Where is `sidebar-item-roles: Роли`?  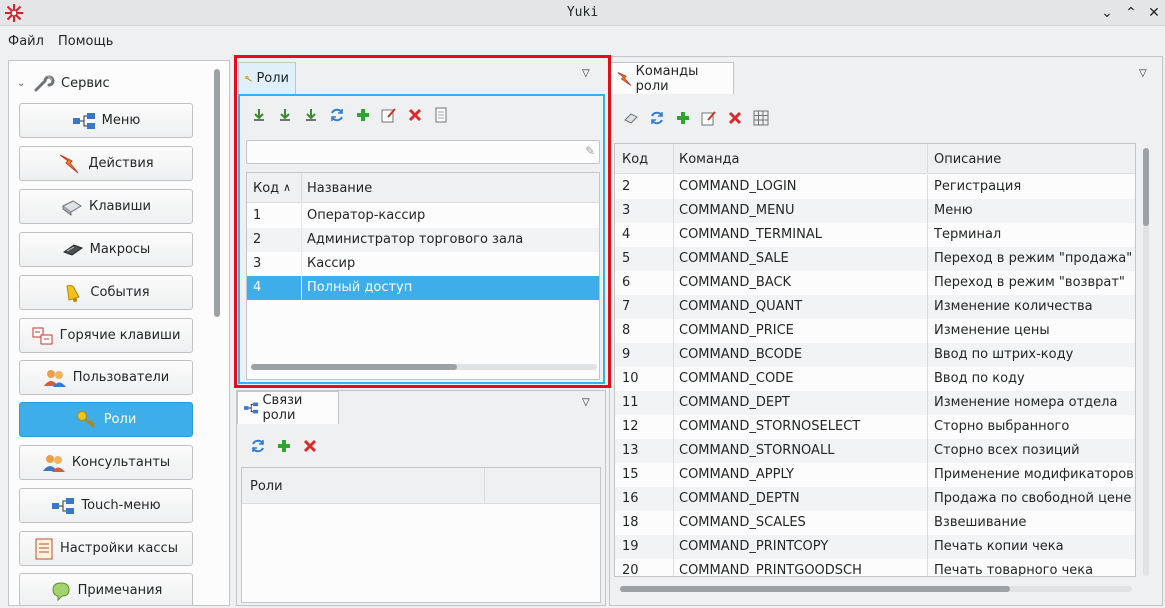 sidebar-item-roles: Роли is located at coordinates (106, 419).